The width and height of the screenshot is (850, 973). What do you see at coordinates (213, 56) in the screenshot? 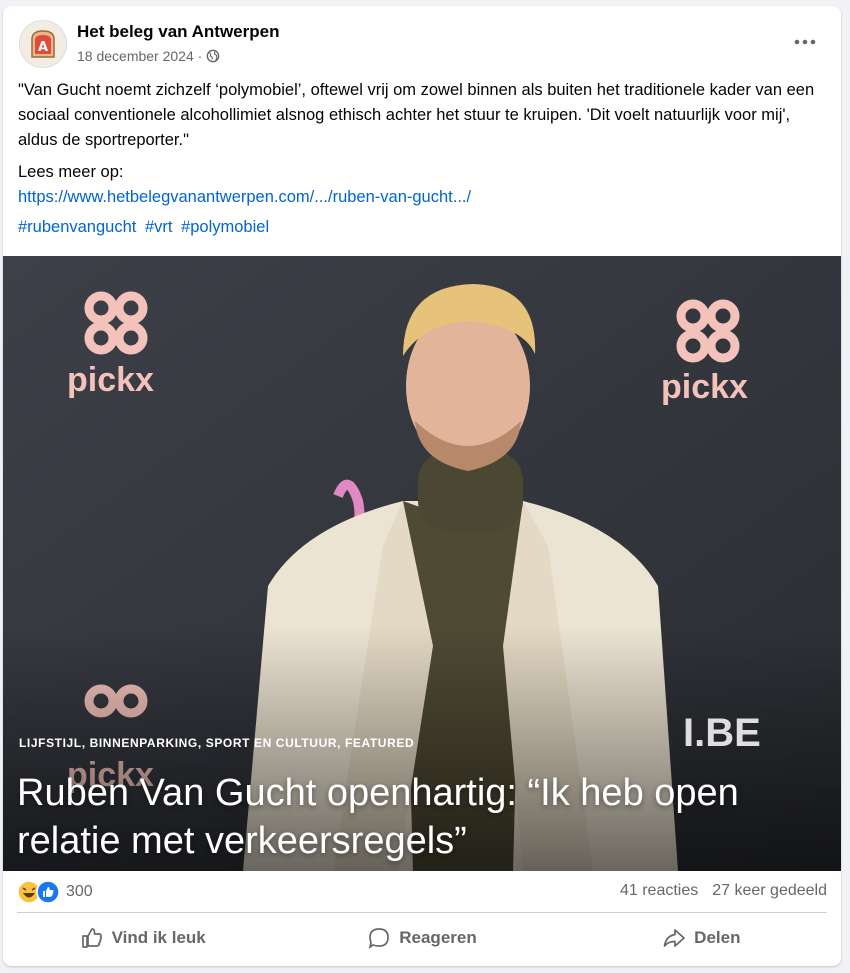
I see `globe-icon` at bounding box center [213, 56].